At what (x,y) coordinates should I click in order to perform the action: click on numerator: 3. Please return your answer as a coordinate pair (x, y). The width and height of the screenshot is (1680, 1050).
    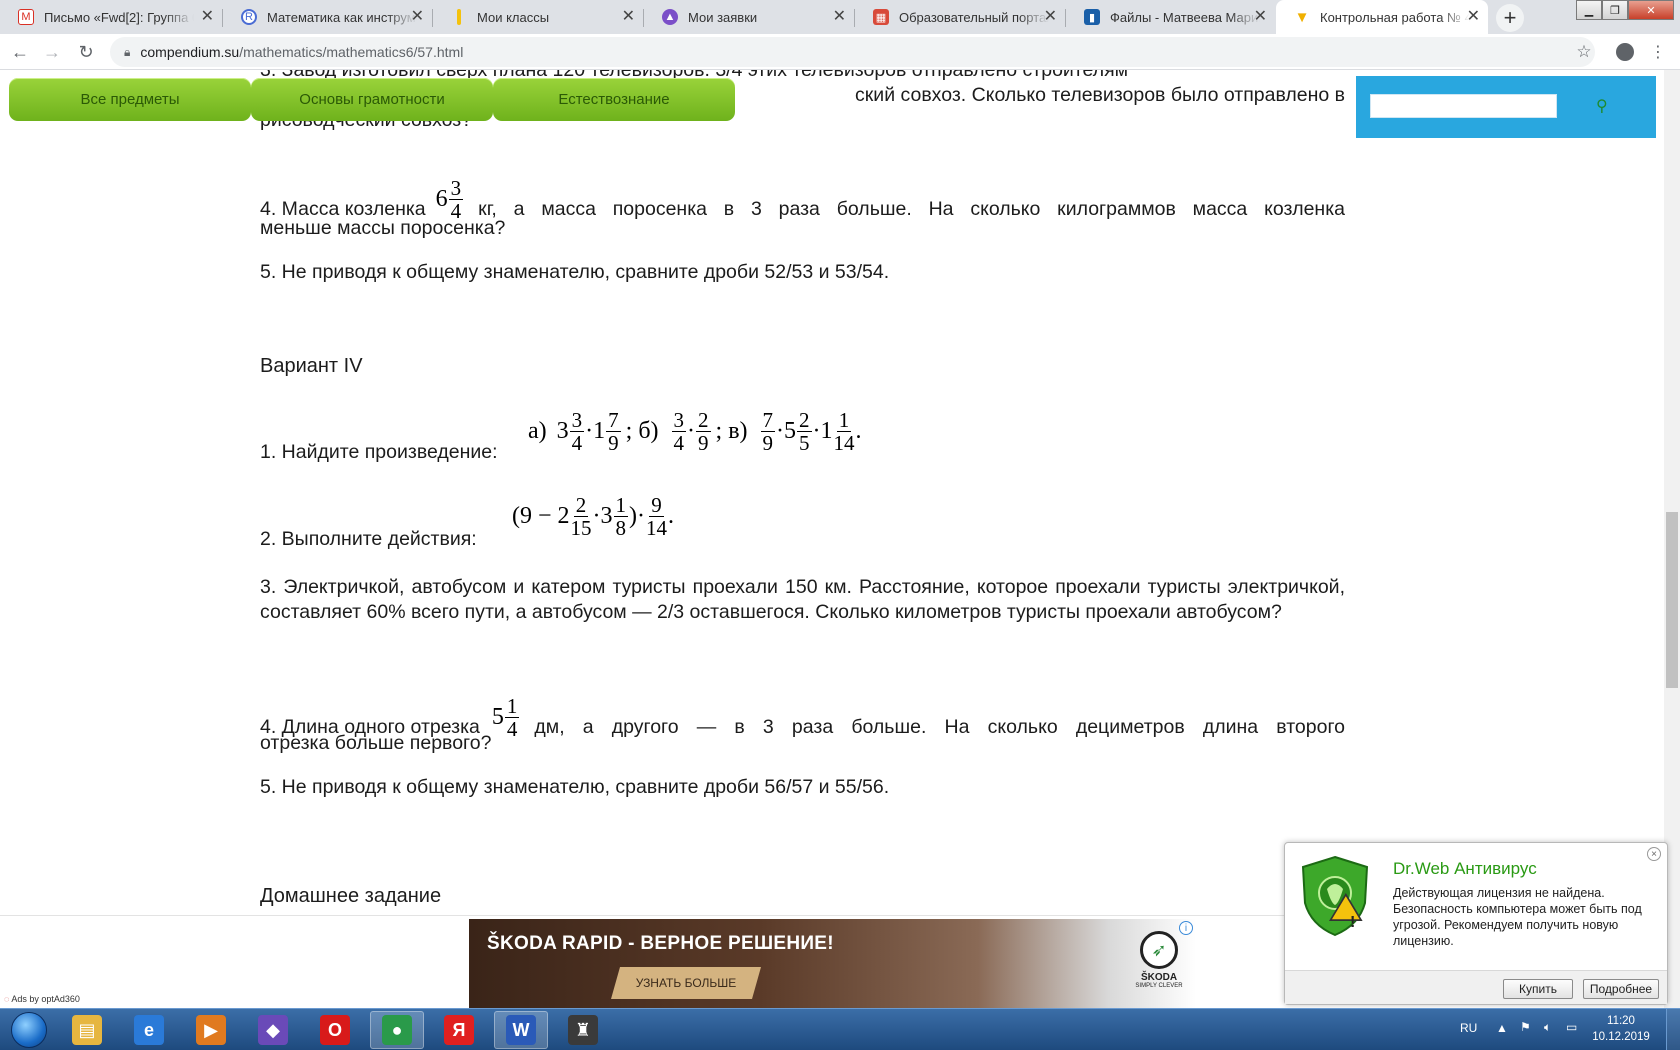
    Looking at the image, I should click on (577, 419).